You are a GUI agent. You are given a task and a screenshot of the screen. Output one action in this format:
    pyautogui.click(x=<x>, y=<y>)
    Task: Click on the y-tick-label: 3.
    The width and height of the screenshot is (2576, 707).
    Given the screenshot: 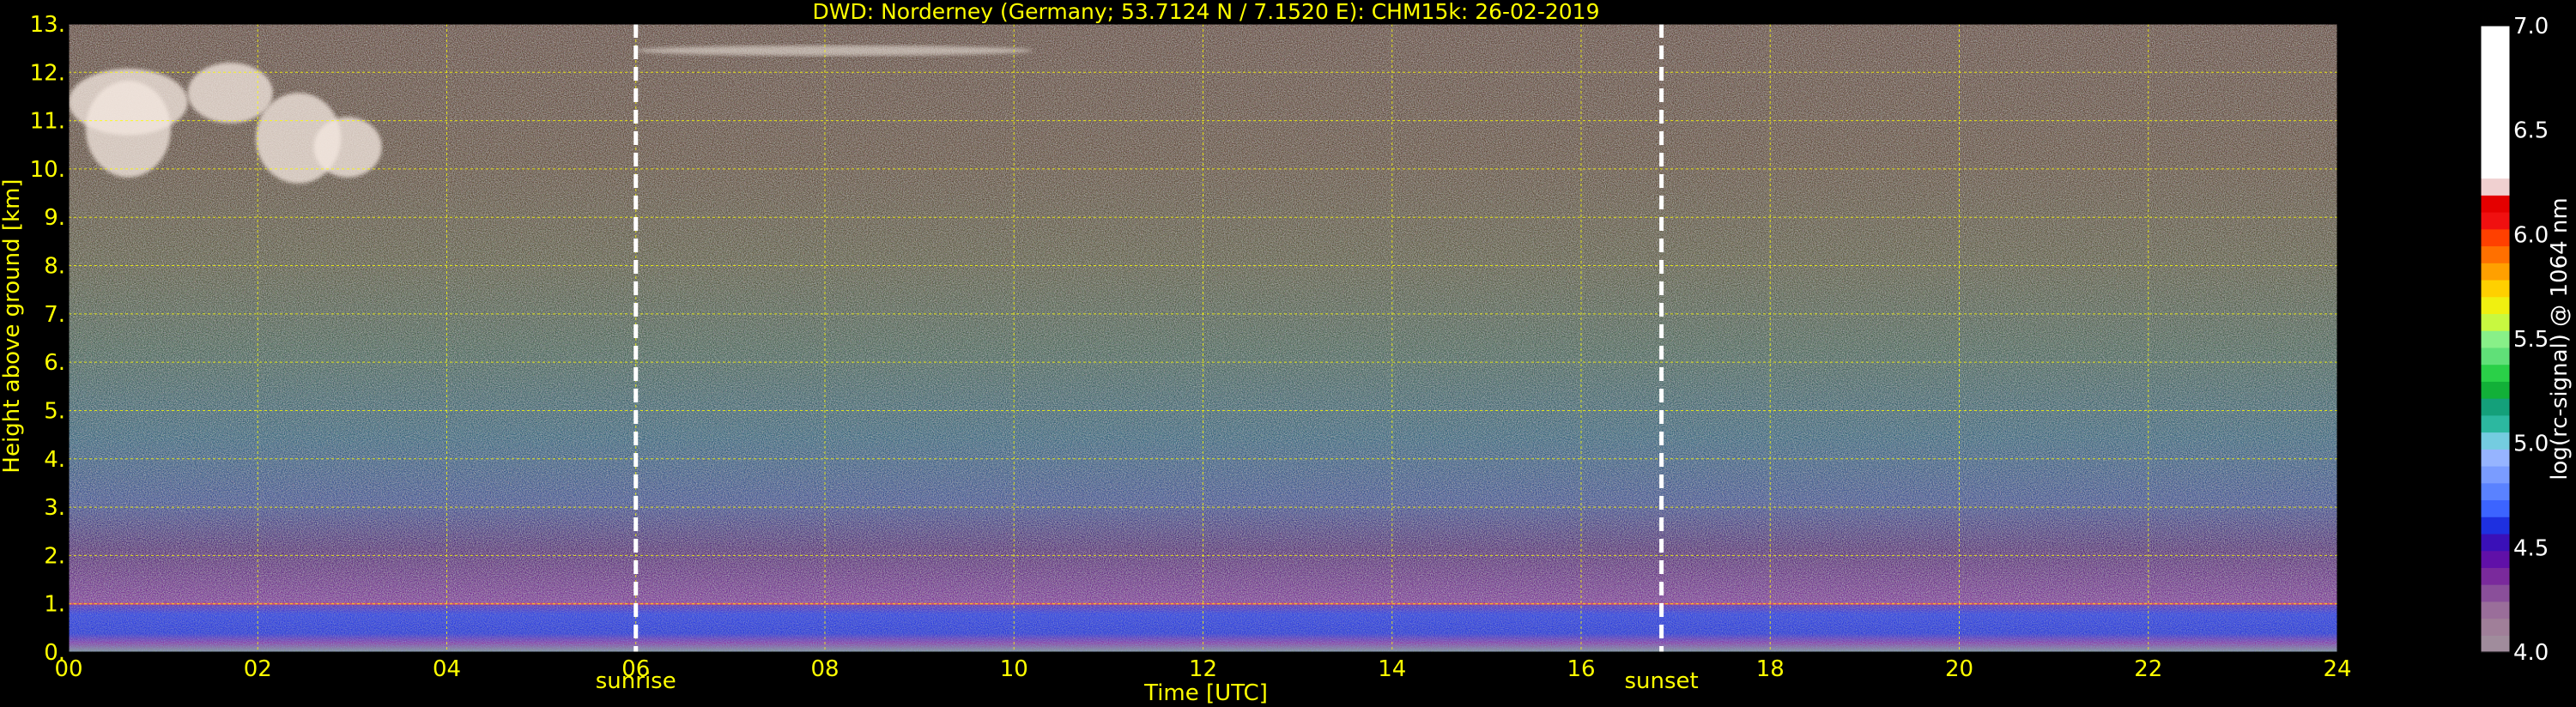 What is the action you would take?
    pyautogui.click(x=54, y=508)
    